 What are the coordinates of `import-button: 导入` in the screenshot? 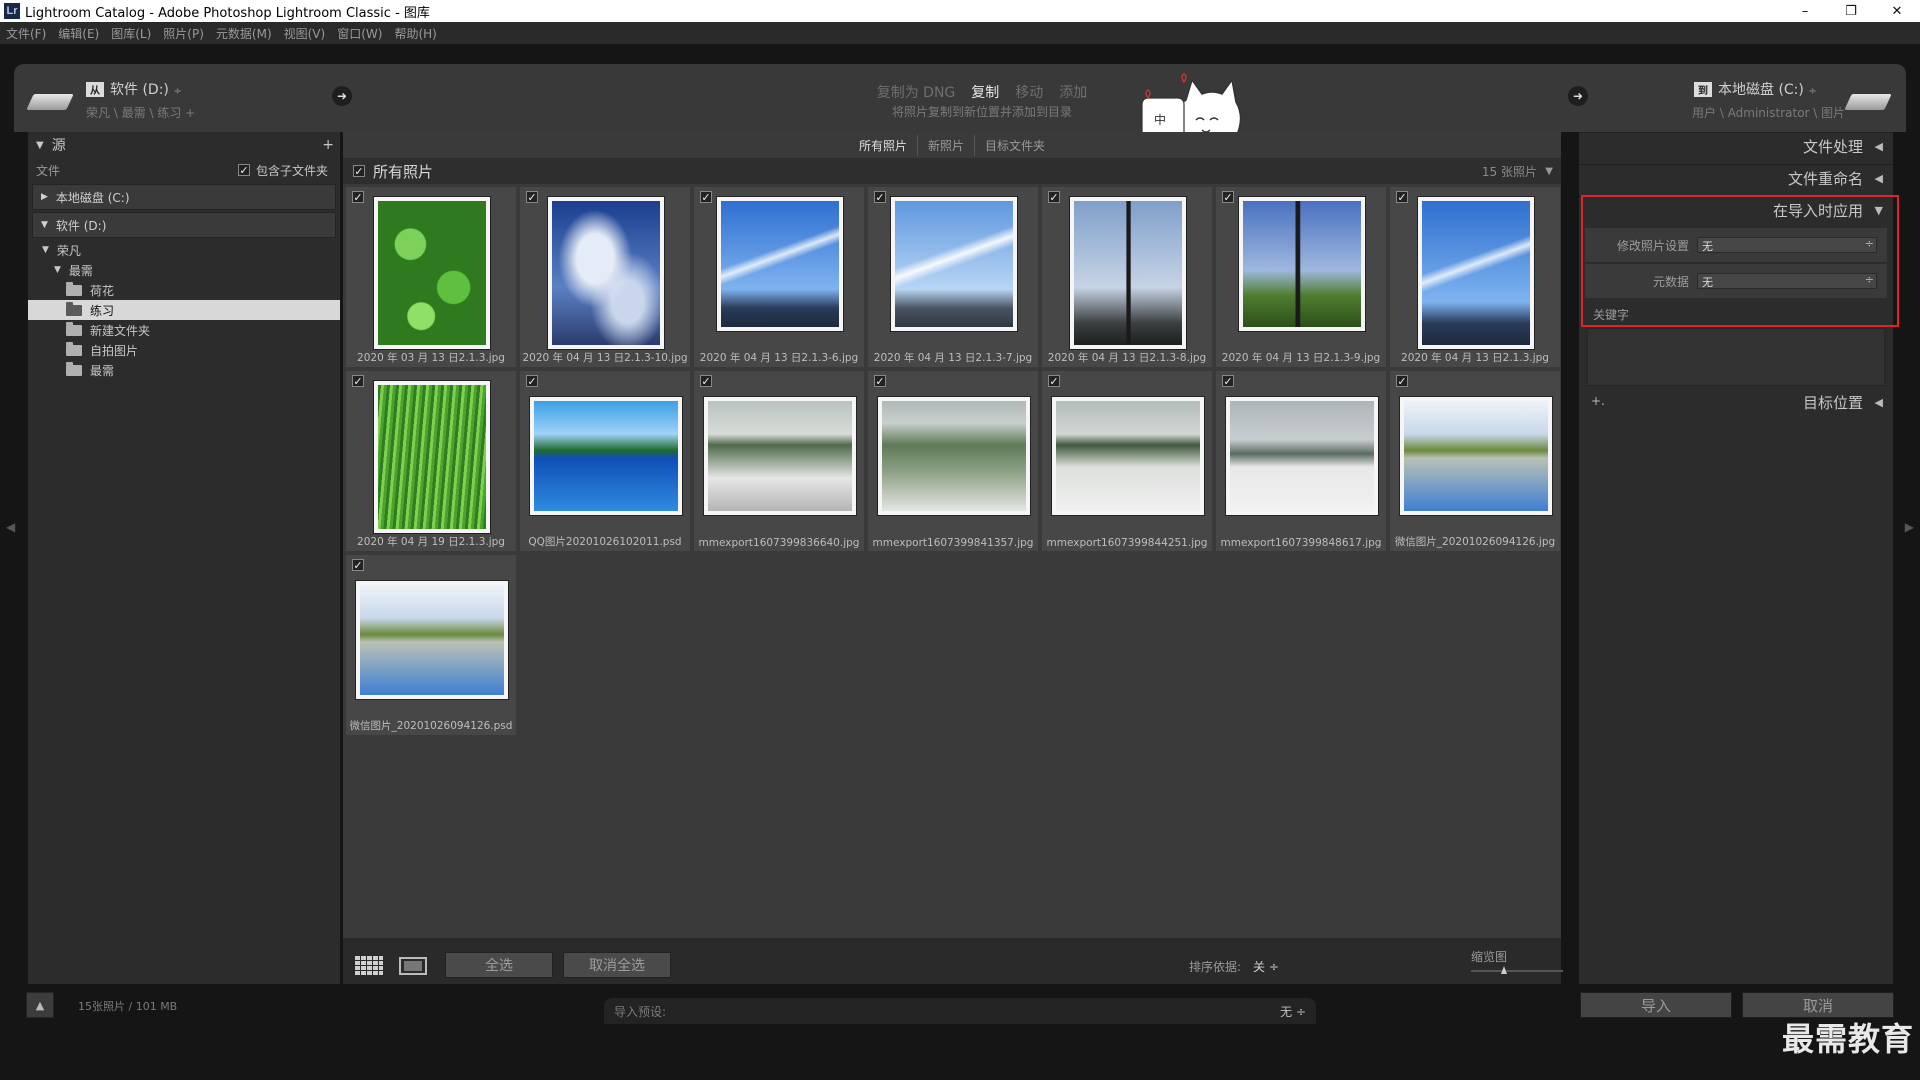 It's located at (1656, 1005).